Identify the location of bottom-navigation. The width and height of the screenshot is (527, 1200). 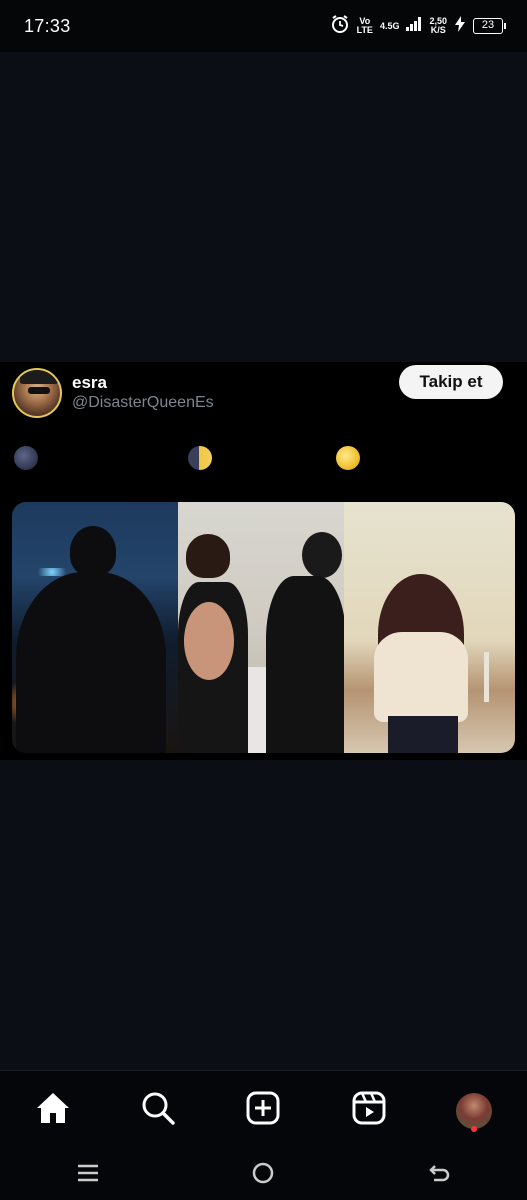
(263, 1110).